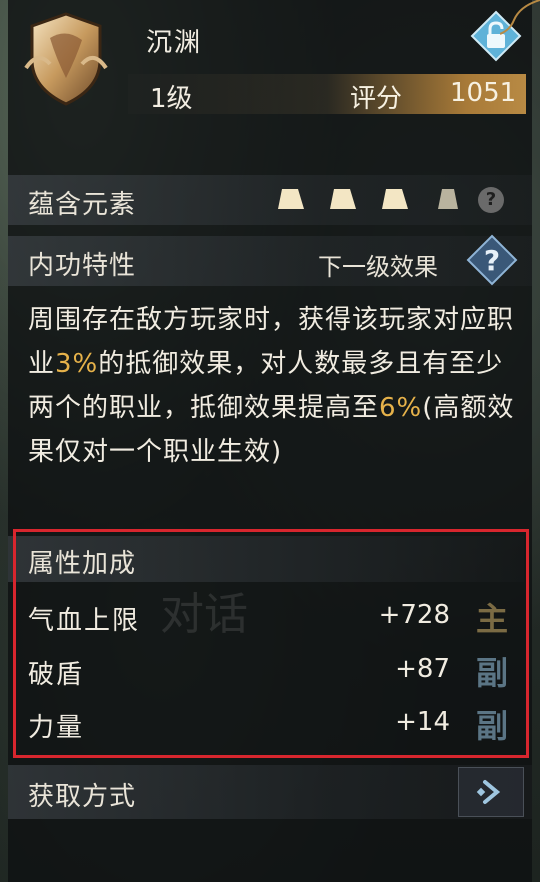  What do you see at coordinates (174, 43) in the screenshot?
I see `item-title: 沉渊` at bounding box center [174, 43].